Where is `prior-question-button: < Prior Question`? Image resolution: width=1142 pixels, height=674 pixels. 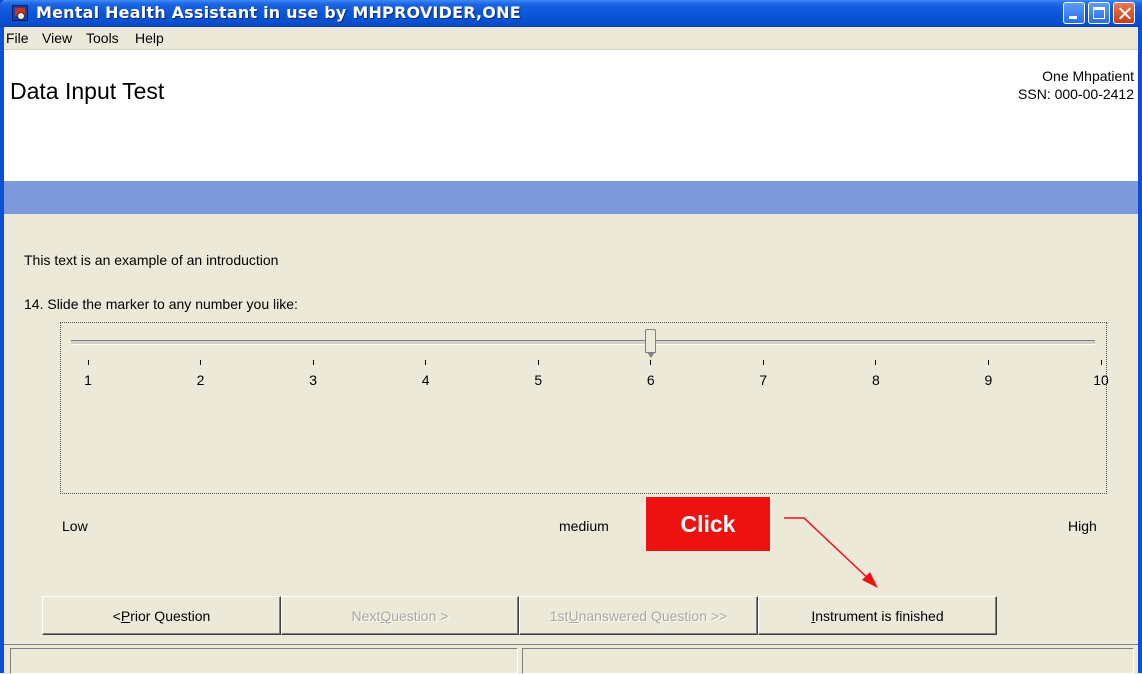 prior-question-button: < Prior Question is located at coordinates (161, 615).